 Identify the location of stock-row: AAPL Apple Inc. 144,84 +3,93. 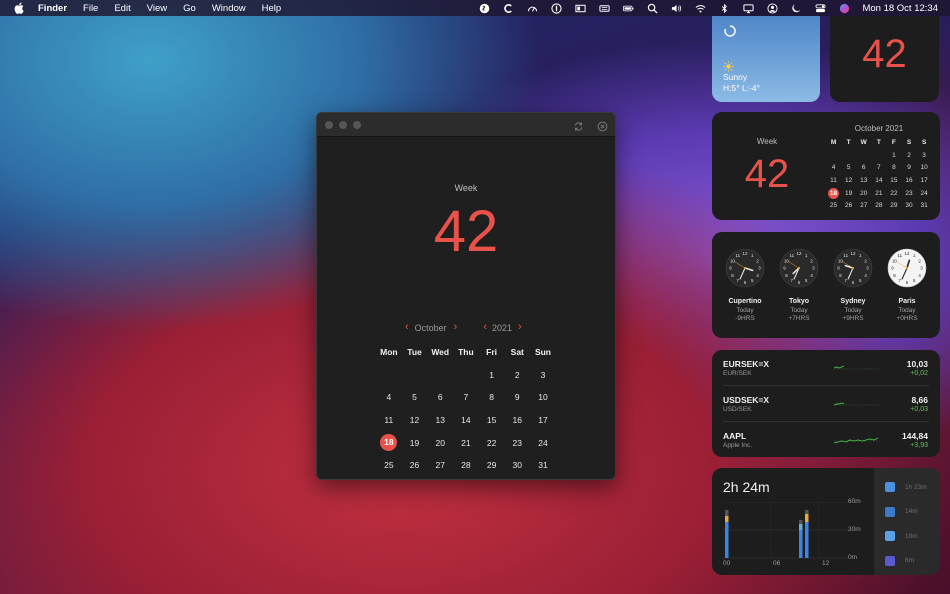
(826, 439).